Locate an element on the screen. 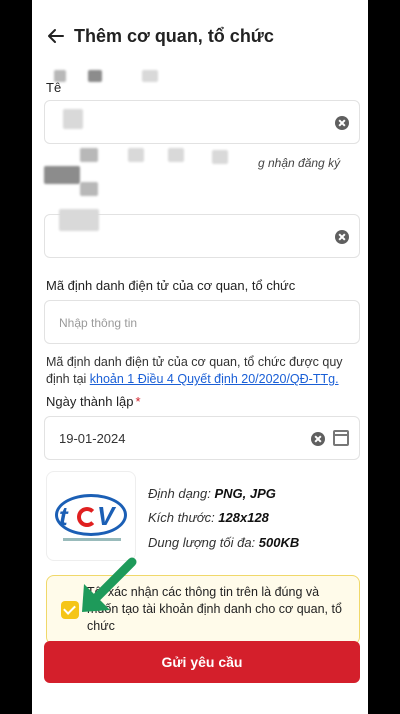 This screenshot has height=714, width=400. logo-upload: t V is located at coordinates (91, 516).